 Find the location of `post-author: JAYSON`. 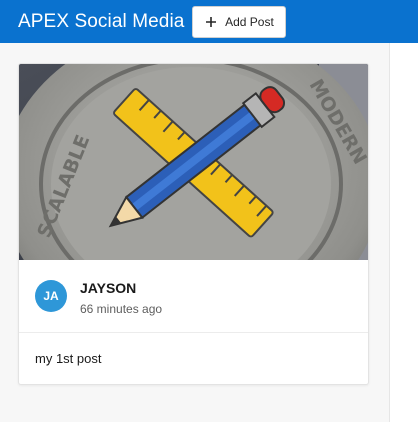

post-author: JAYSON is located at coordinates (108, 288).